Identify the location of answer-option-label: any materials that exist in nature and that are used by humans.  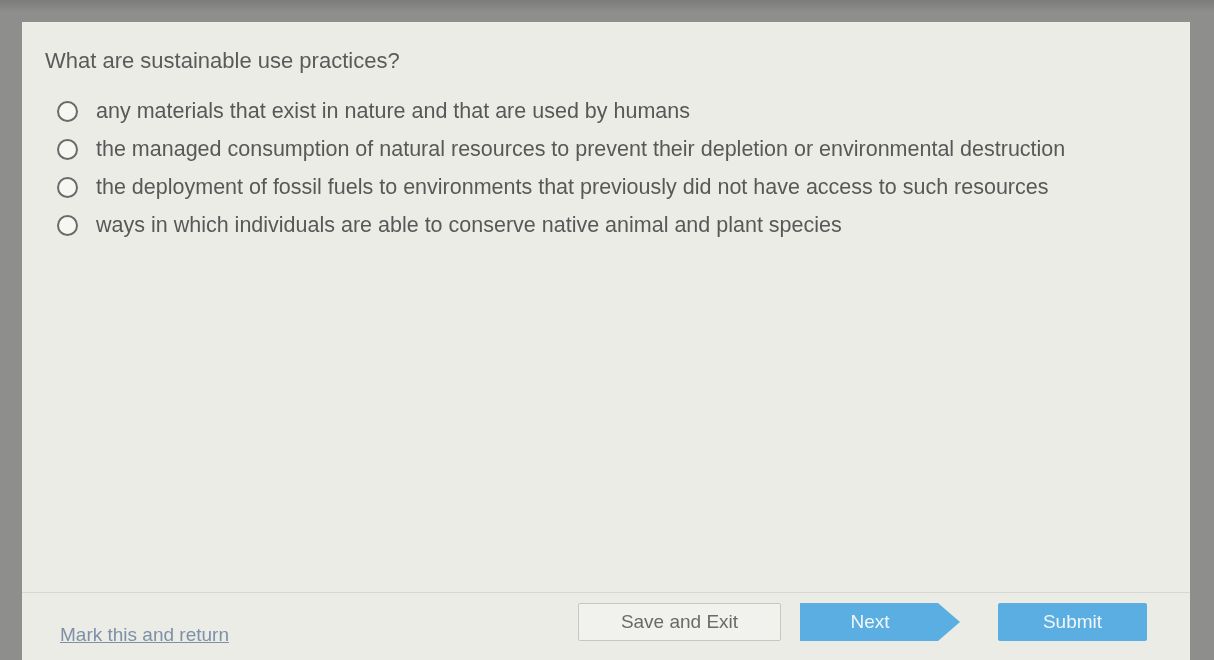
(393, 111).